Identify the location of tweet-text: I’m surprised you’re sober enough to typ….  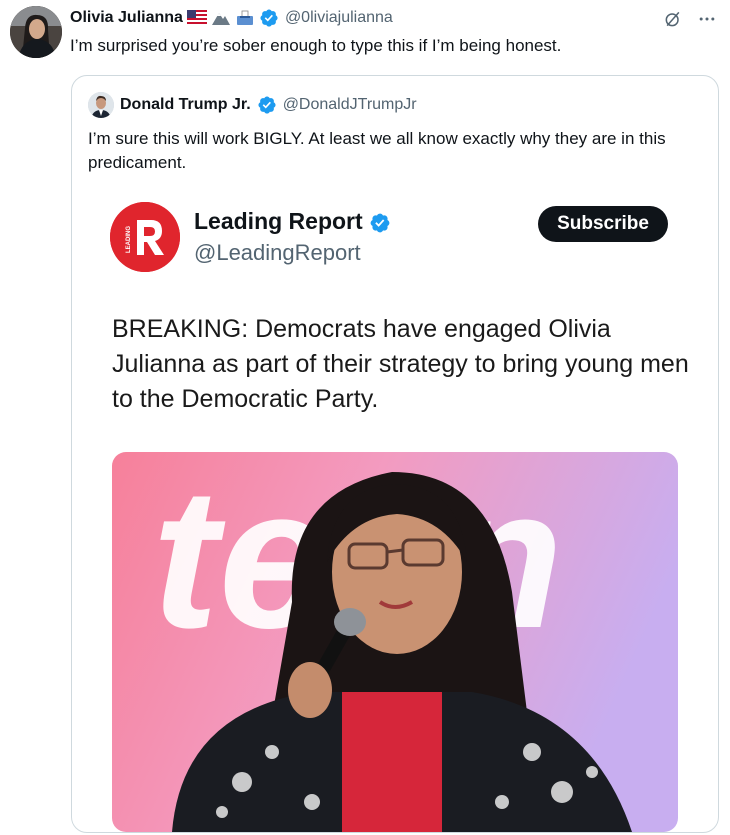
(316, 45).